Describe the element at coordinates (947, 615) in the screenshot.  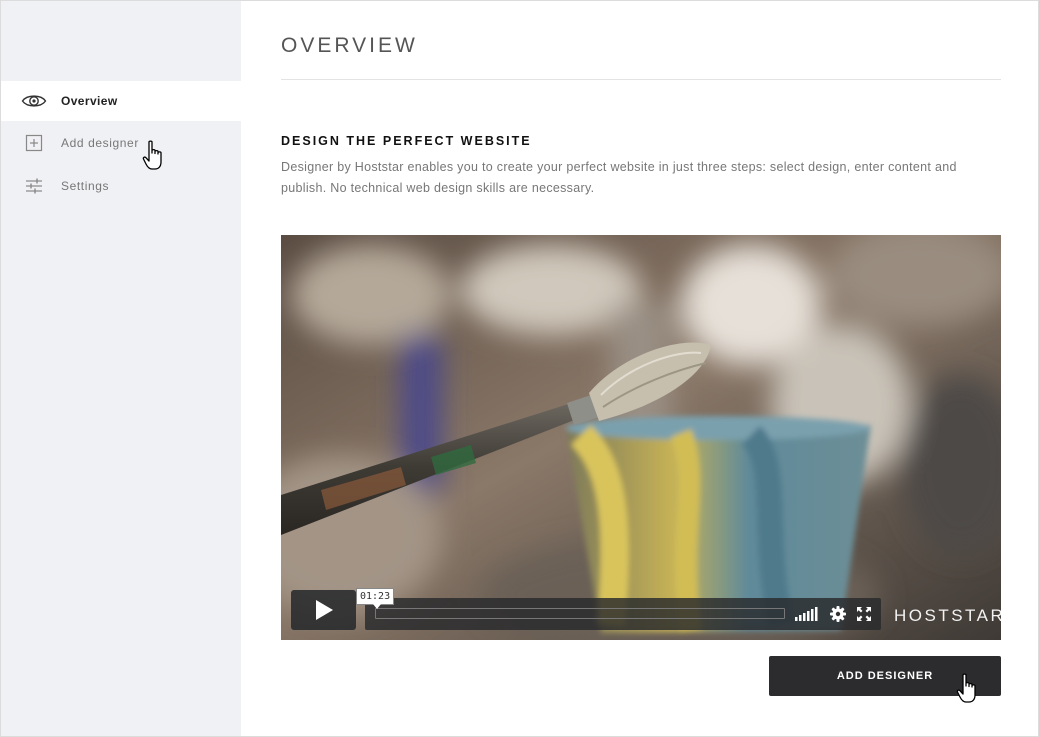
I see `hoststar-logo: HOSTSTAR` at that location.